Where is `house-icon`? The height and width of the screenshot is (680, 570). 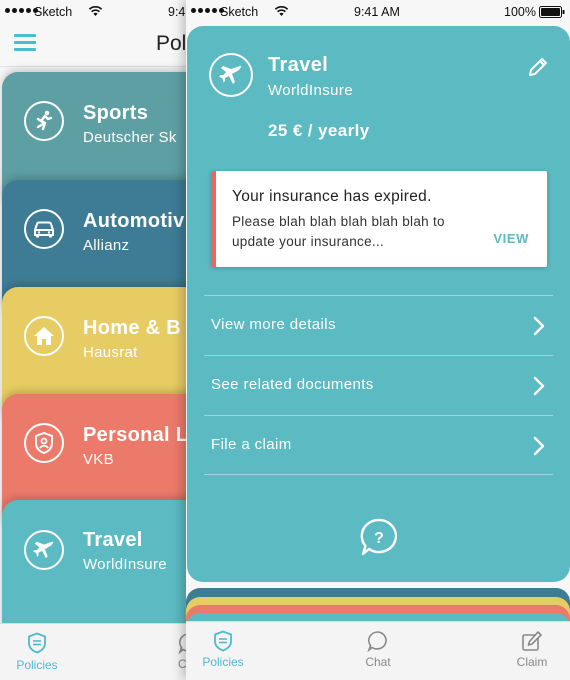
house-icon is located at coordinates (44, 336).